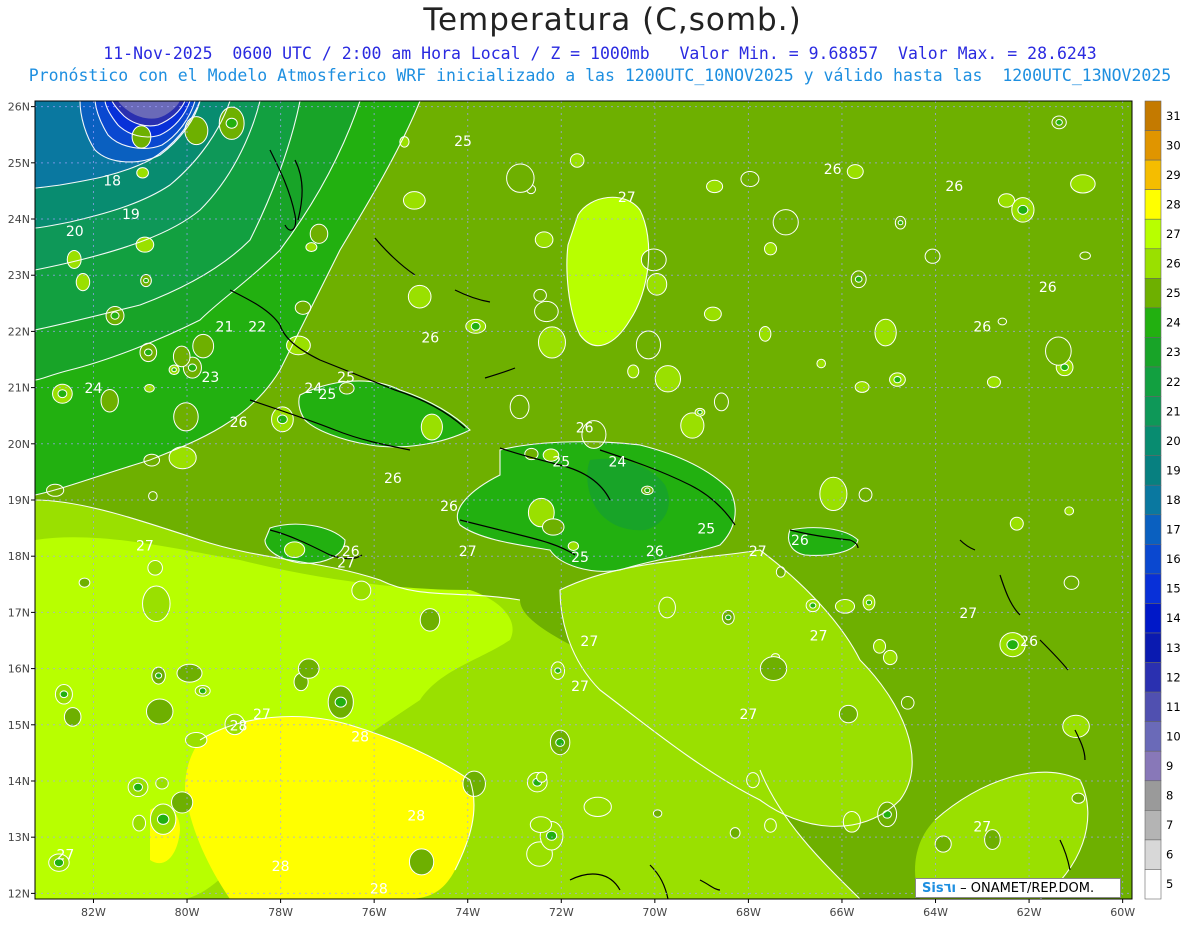 The width and height of the screenshot is (1200, 927). Describe the element at coordinates (19, 556) in the screenshot. I see `lat-tick-label: 18N` at that location.